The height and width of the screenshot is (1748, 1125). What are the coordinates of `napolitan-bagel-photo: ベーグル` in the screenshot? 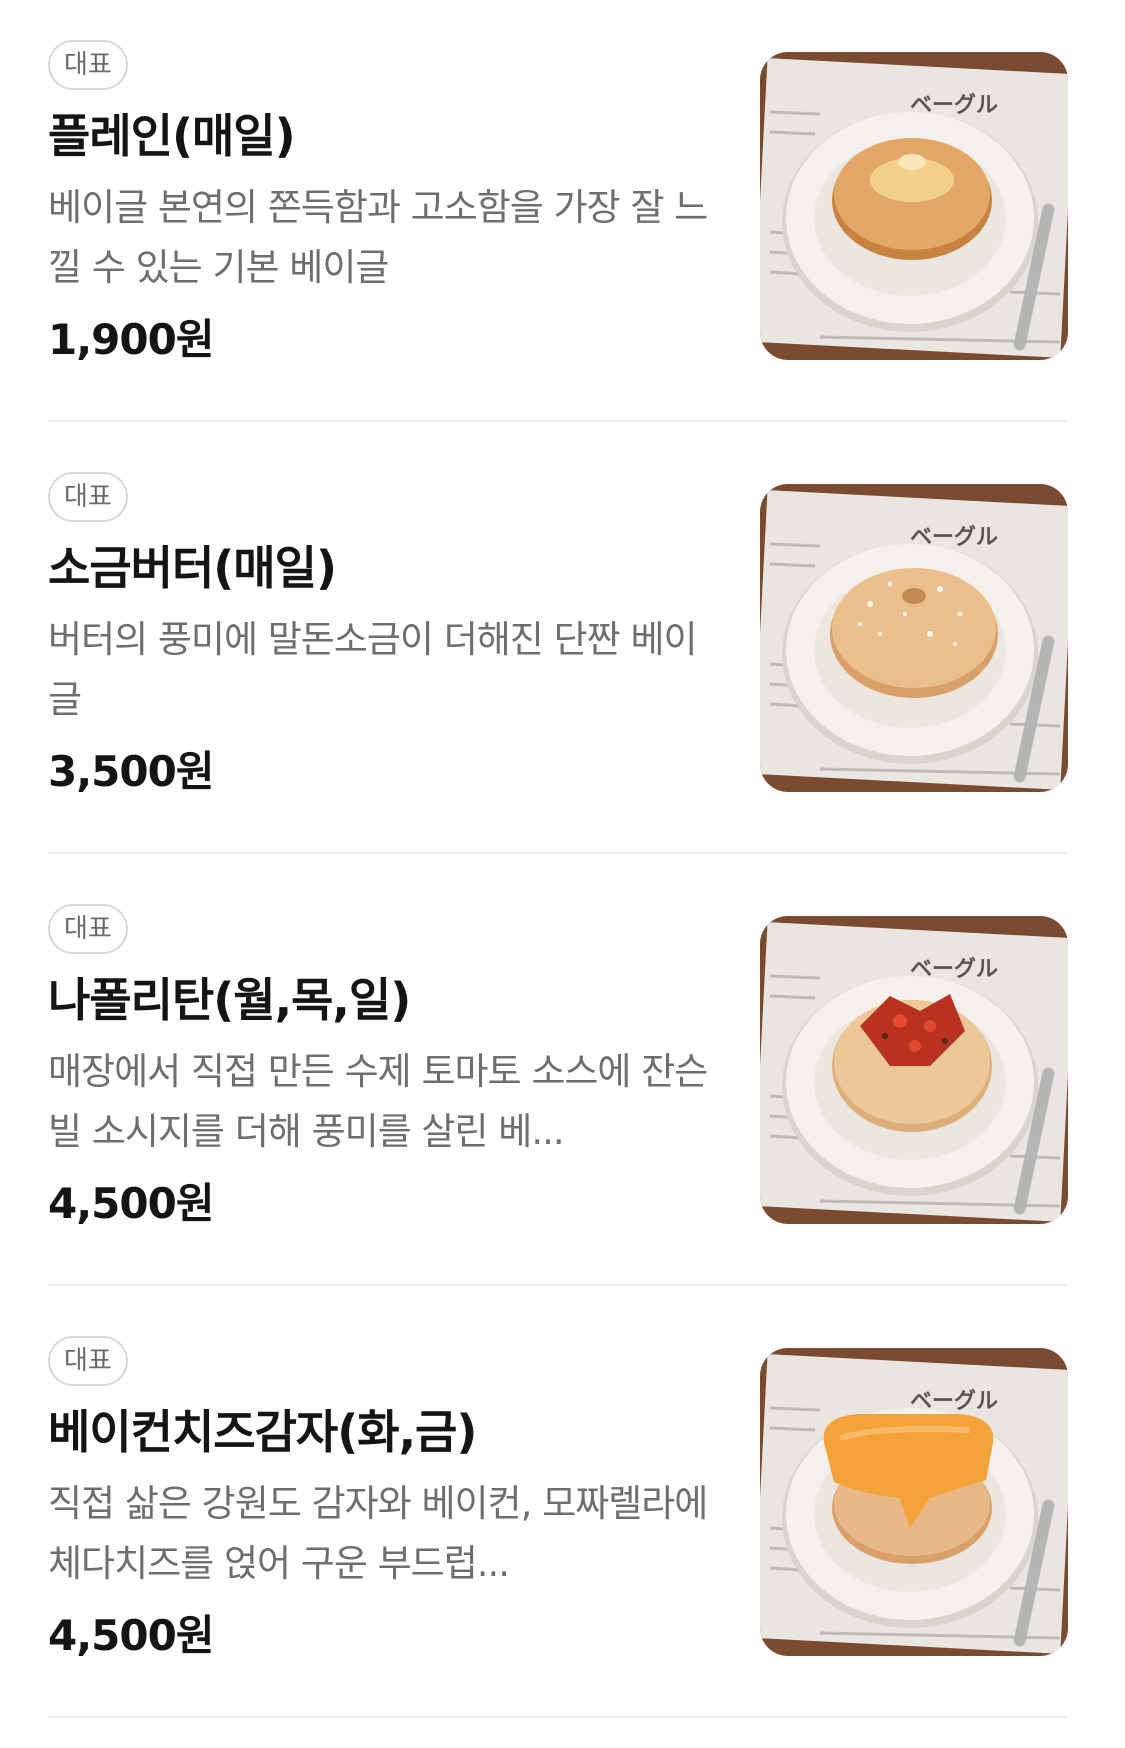 It's located at (914, 1070).